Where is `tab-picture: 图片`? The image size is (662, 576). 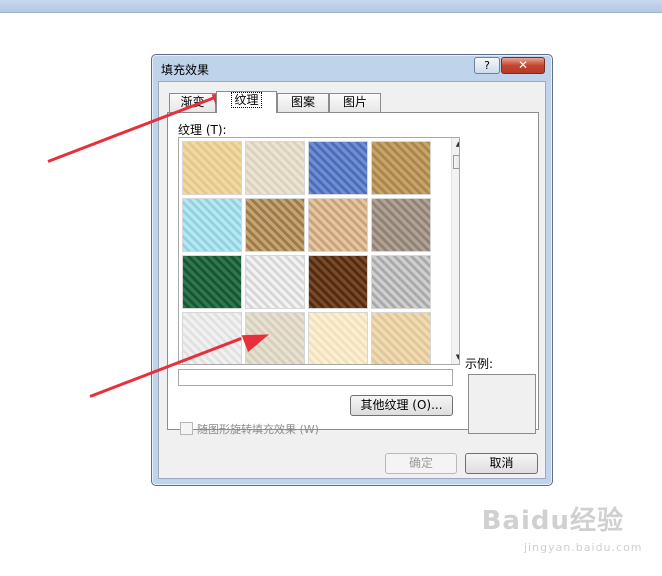
tab-picture: 图片 is located at coordinates (355, 102).